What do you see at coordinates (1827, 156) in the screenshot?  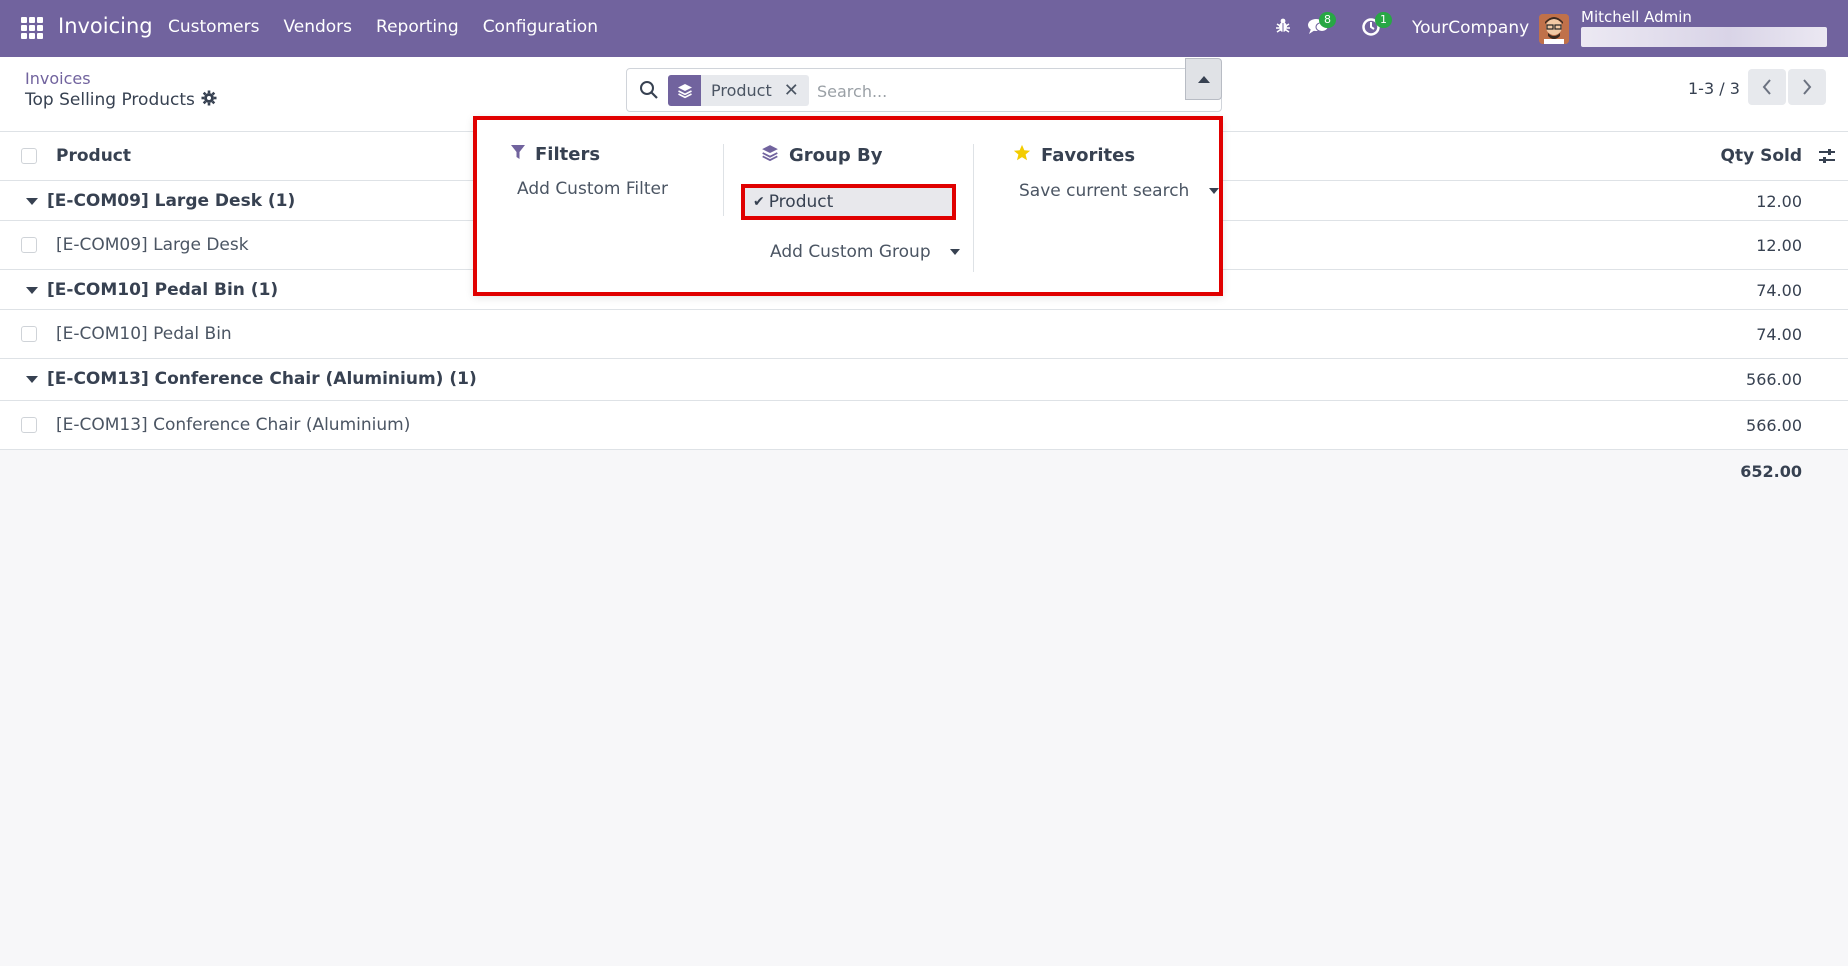 I see `optional-columns-icon` at bounding box center [1827, 156].